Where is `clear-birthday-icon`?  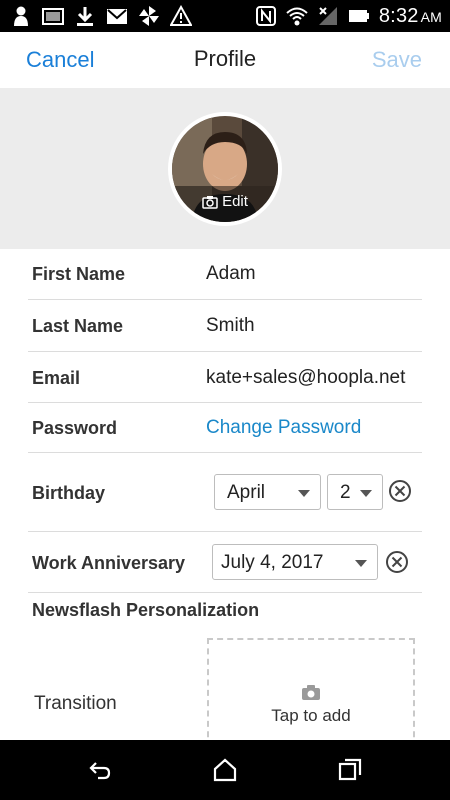
clear-birthday-icon is located at coordinates (400, 491).